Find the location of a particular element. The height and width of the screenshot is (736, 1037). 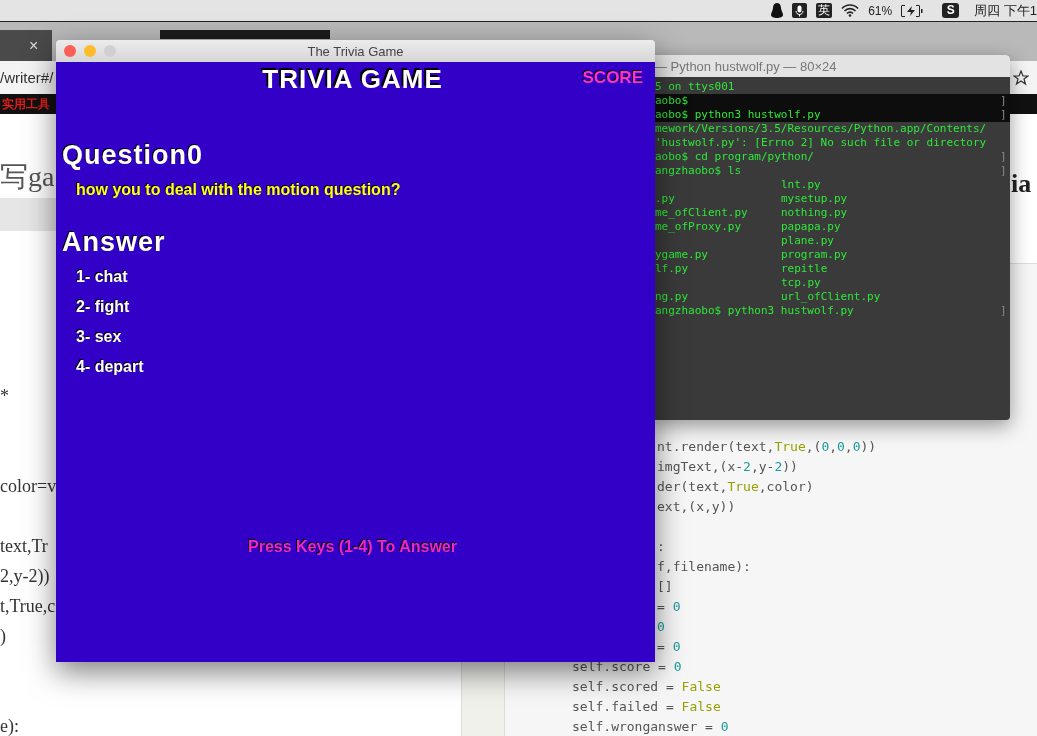

code-line: self.failed = False is located at coordinates (646, 706).